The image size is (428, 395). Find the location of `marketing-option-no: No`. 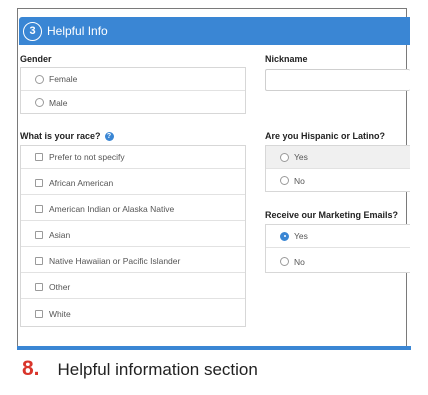

marketing-option-no: No is located at coordinates (338, 261).